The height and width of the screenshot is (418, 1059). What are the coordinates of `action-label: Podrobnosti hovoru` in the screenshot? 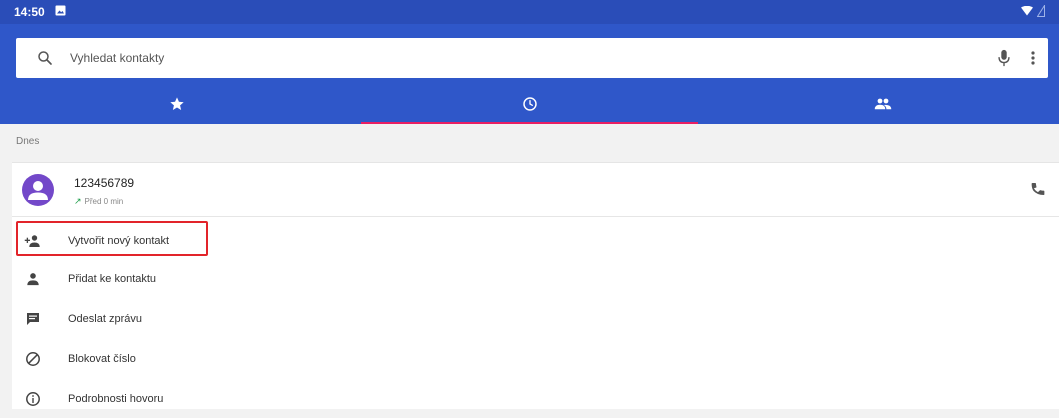 It's located at (116, 399).